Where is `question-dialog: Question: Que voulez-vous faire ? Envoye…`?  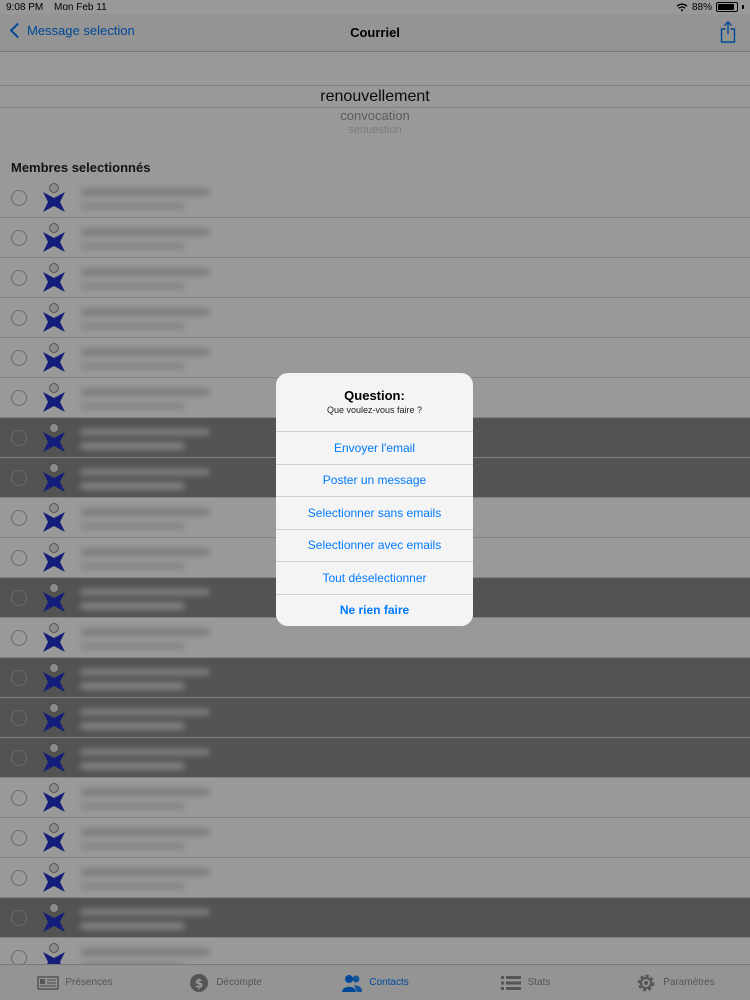
question-dialog: Question: Que voulez-vous faire ? Envoye… is located at coordinates (374, 499).